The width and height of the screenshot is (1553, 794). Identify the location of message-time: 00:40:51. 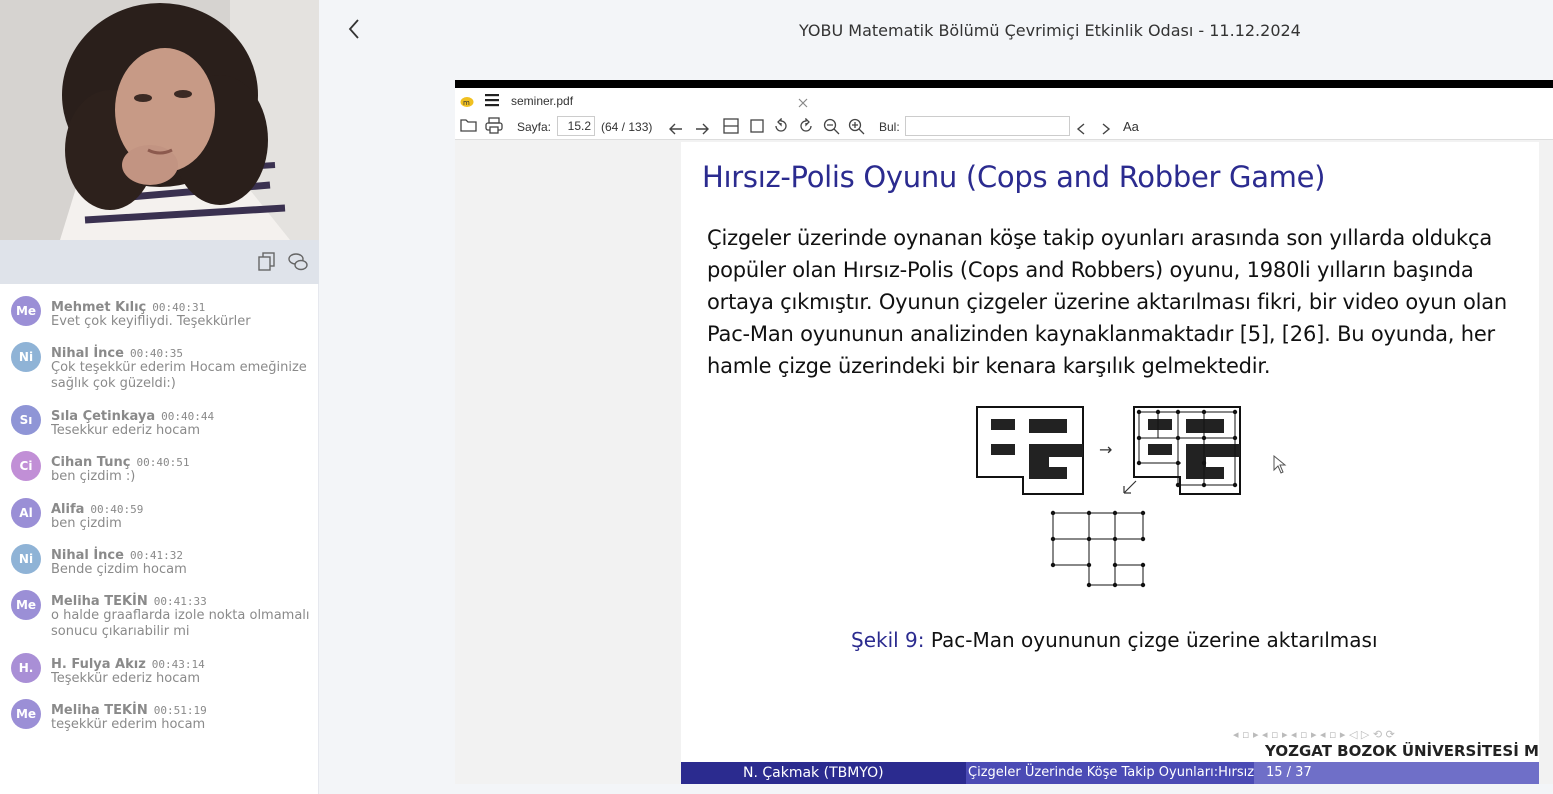
(163, 462).